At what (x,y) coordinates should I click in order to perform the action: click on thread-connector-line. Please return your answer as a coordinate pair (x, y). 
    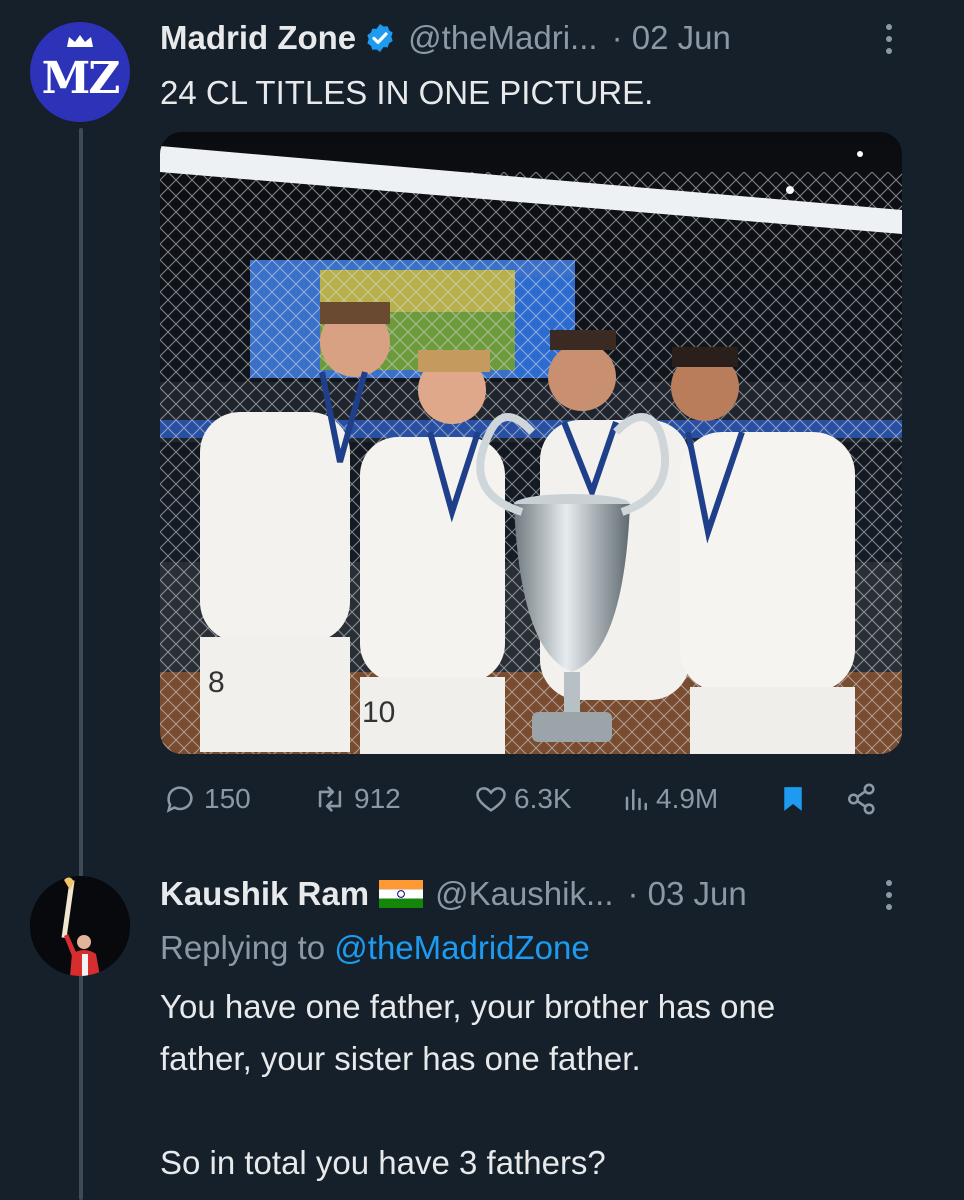
    Looking at the image, I should click on (81, 664).